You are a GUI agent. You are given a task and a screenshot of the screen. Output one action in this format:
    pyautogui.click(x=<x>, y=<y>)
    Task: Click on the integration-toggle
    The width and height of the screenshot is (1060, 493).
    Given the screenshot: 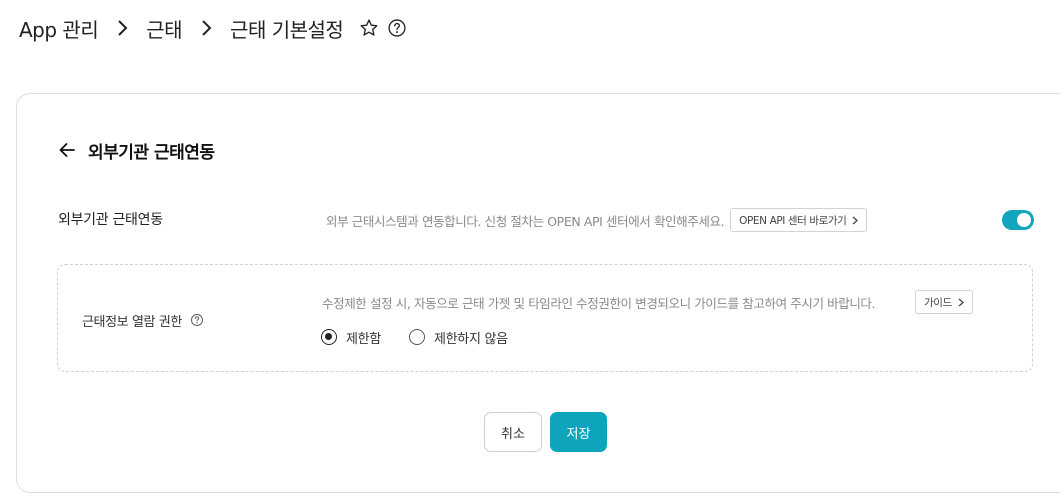 What is the action you would take?
    pyautogui.click(x=1018, y=220)
    